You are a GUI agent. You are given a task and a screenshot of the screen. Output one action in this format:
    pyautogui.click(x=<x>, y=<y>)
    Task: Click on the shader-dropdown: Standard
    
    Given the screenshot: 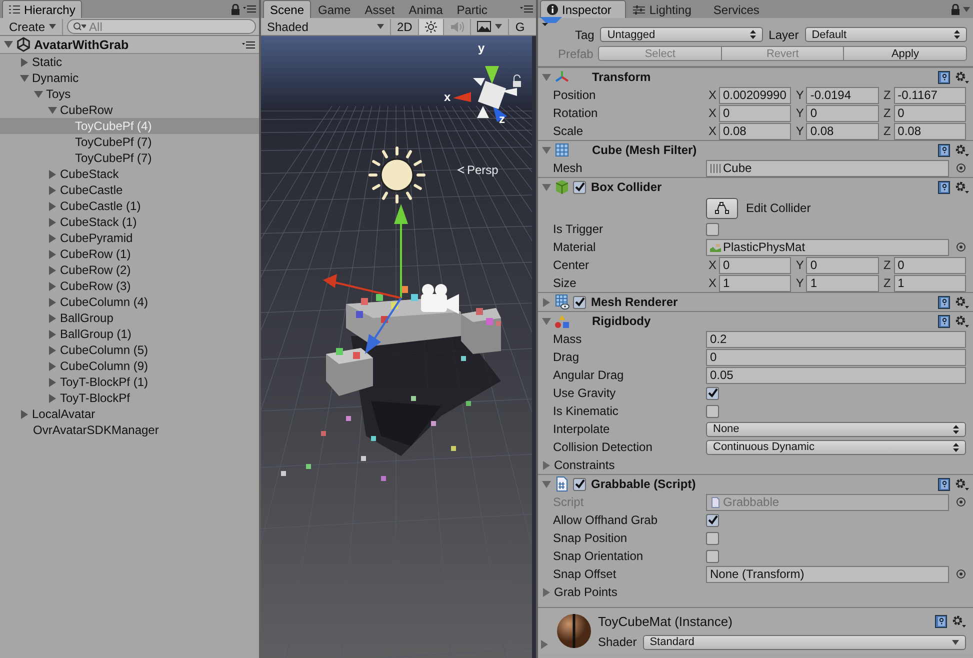 What is the action you would take?
    pyautogui.click(x=804, y=642)
    